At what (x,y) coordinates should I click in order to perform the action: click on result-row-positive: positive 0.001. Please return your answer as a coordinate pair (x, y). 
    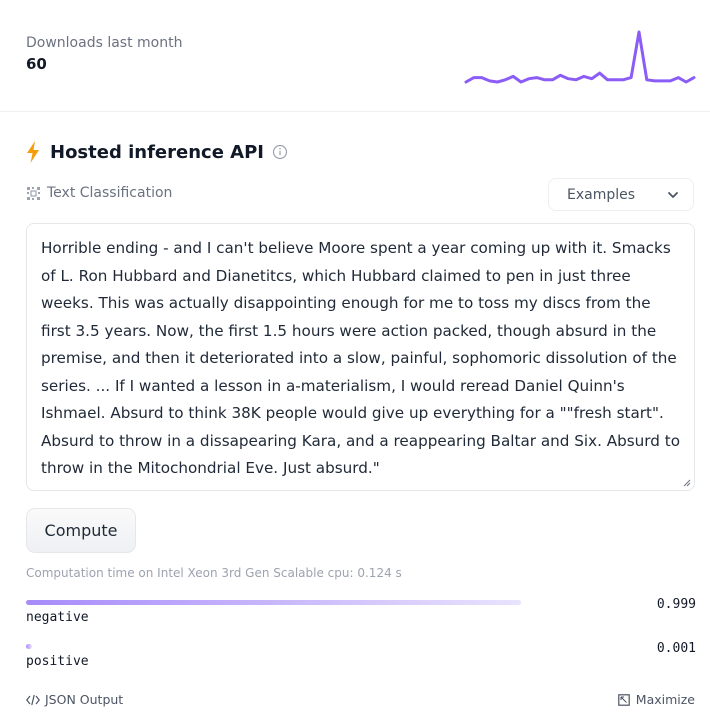
    Looking at the image, I should click on (361, 662).